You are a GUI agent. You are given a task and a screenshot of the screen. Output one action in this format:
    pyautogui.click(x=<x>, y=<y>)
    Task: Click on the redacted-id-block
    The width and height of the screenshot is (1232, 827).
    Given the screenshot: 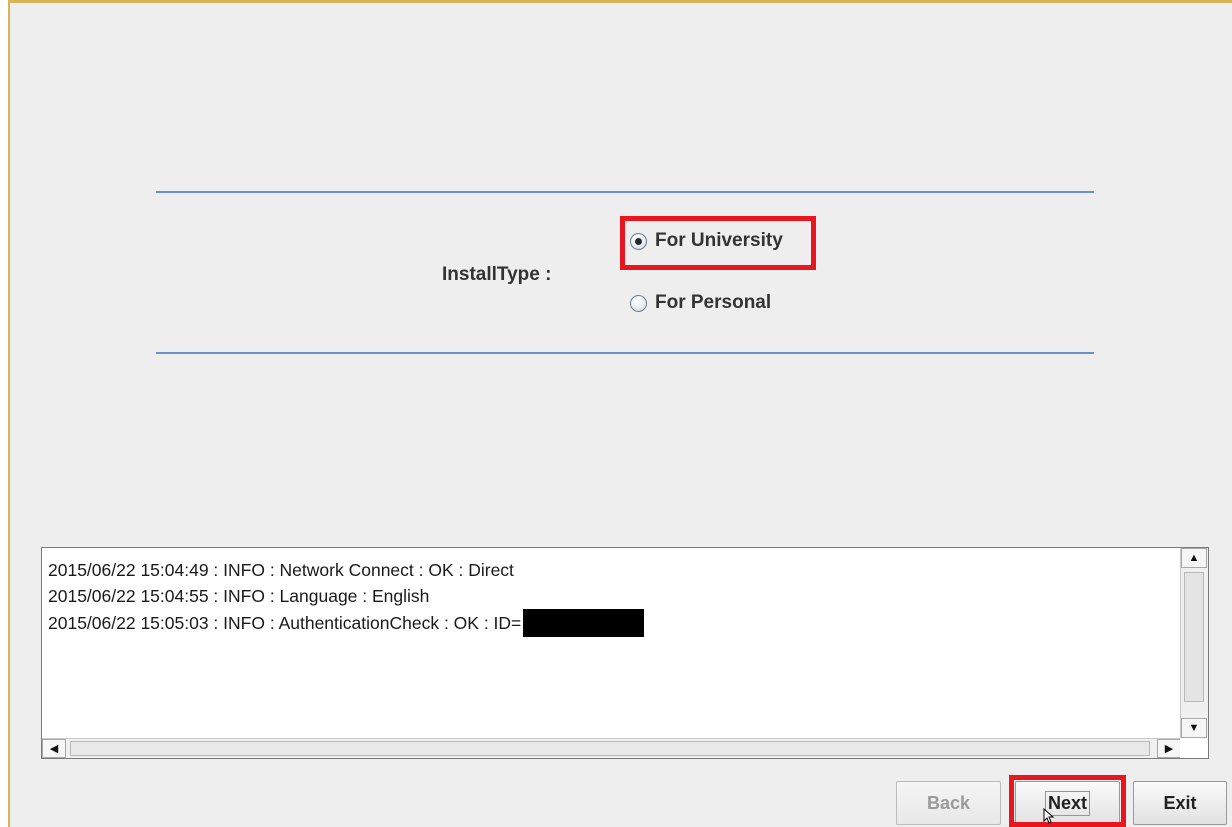 What is the action you would take?
    pyautogui.click(x=584, y=623)
    